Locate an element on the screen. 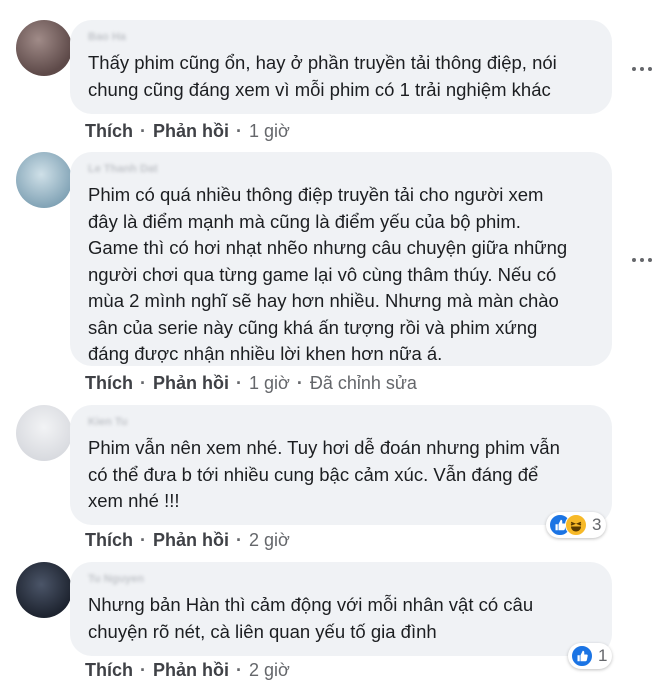 This screenshot has height=692, width=660. comment-actions: Thích · Phản hồi · 1 giờ is located at coordinates (187, 131).